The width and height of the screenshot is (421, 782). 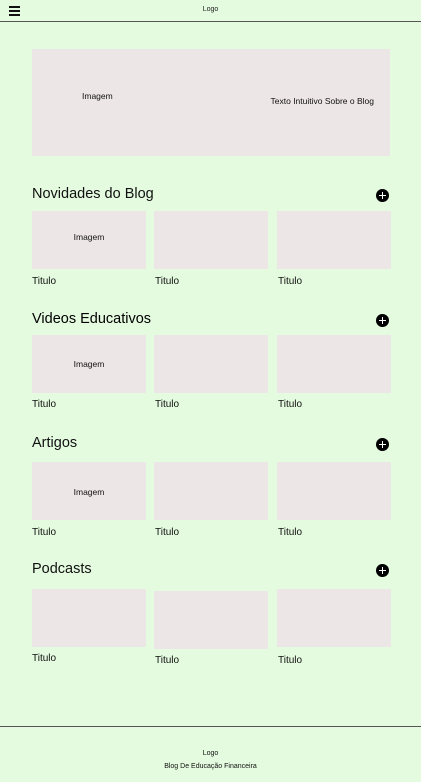 I want to click on top-bar: Logo, so click(x=210, y=11).